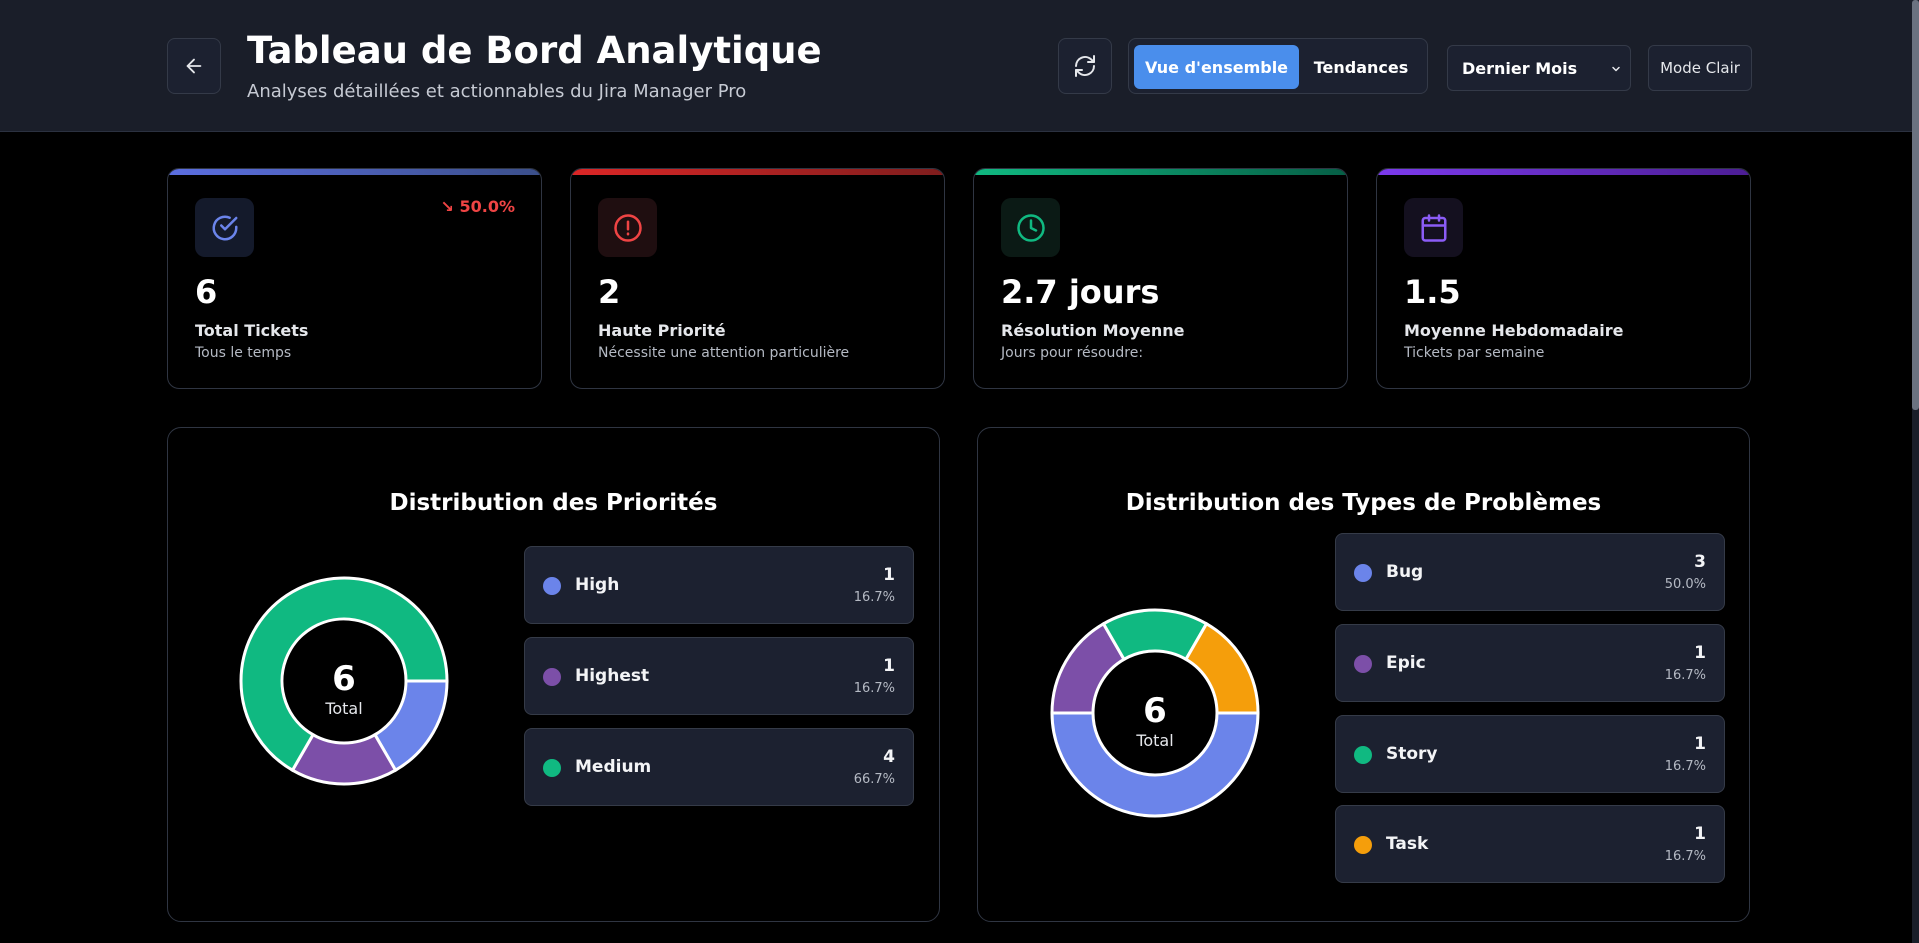 The height and width of the screenshot is (943, 1919). What do you see at coordinates (243, 353) in the screenshot?
I see `stat-sublabel: Tous le temps` at bounding box center [243, 353].